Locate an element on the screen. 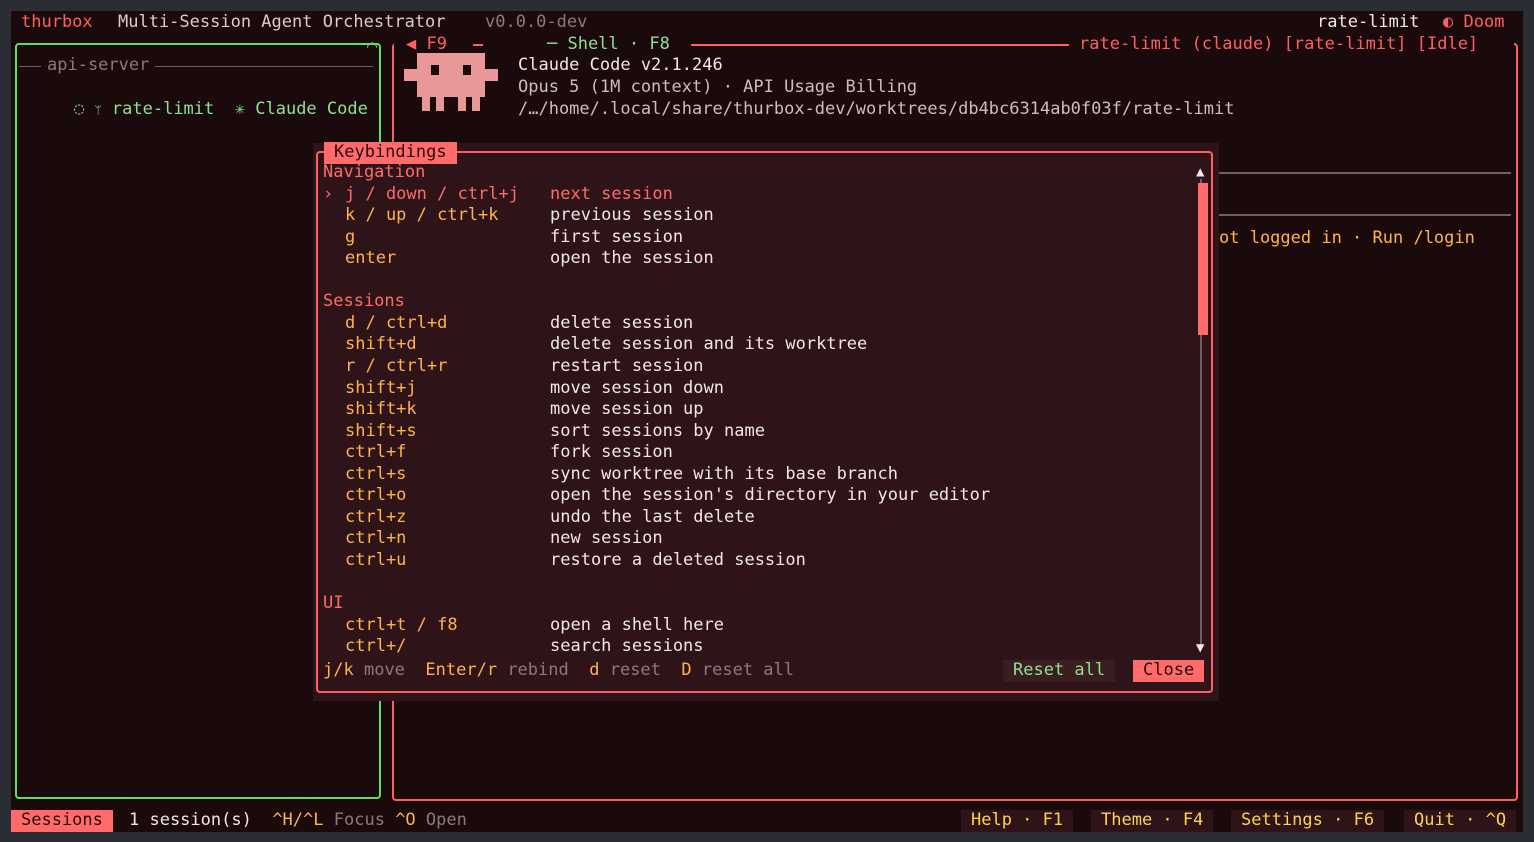 Image resolution: width=1534 pixels, height=842 pixels. section-header: Sessions is located at coordinates (364, 301).